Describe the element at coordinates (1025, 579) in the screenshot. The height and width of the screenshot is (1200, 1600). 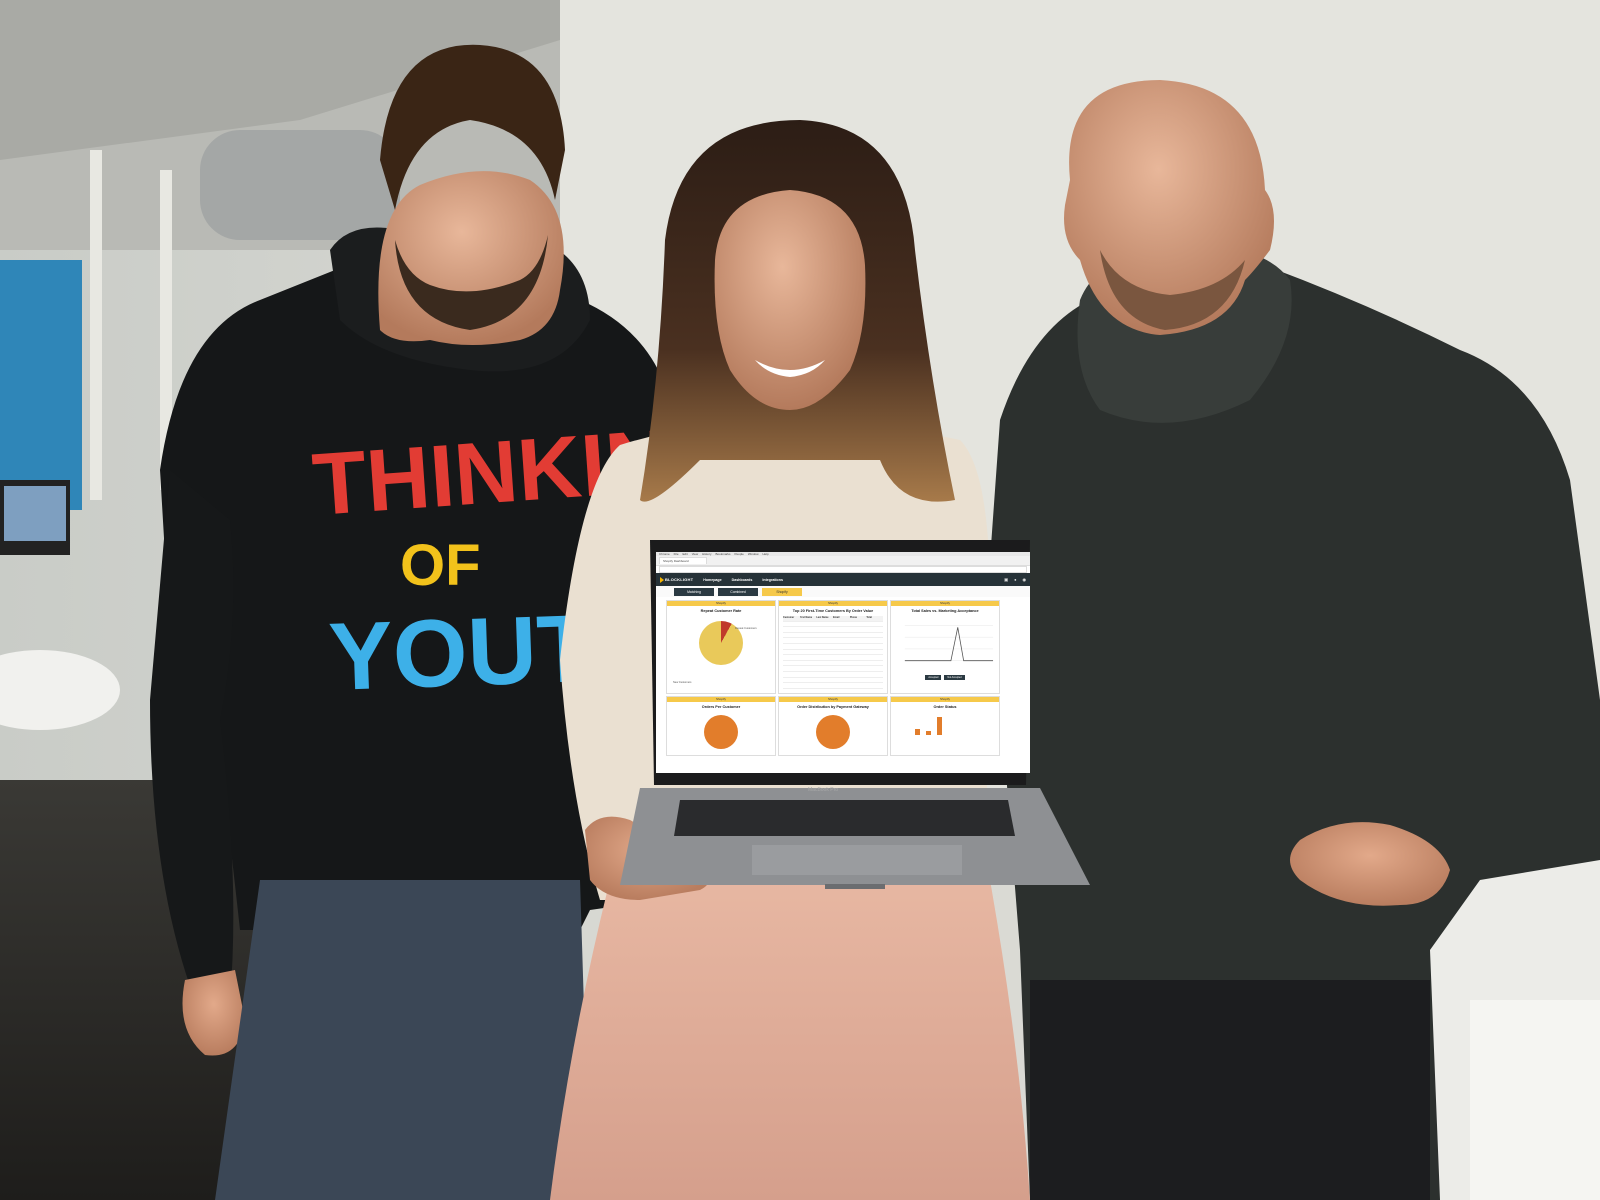
I see `settings-icon: ◉` at that location.